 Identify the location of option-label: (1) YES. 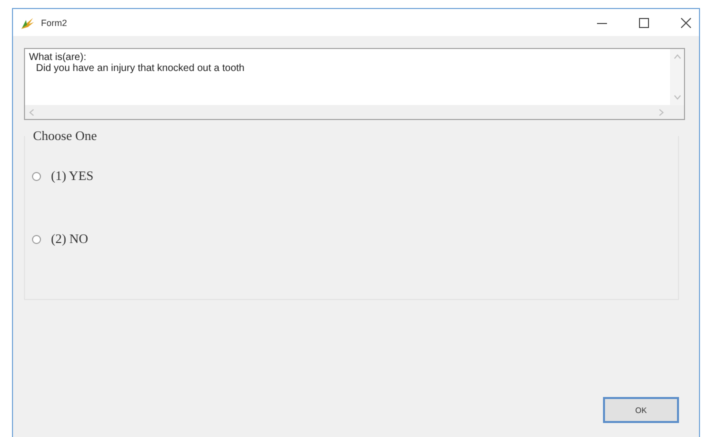
(72, 176).